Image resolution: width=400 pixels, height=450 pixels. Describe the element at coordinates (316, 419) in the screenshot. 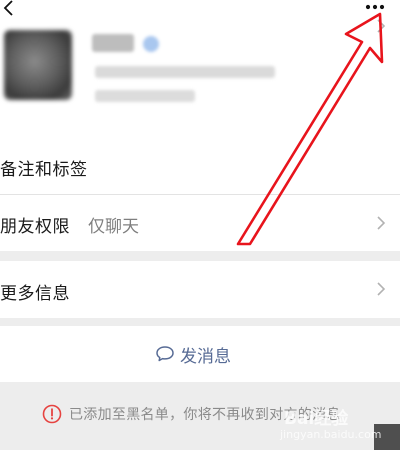

I see `watermark-text: Bai经验` at that location.